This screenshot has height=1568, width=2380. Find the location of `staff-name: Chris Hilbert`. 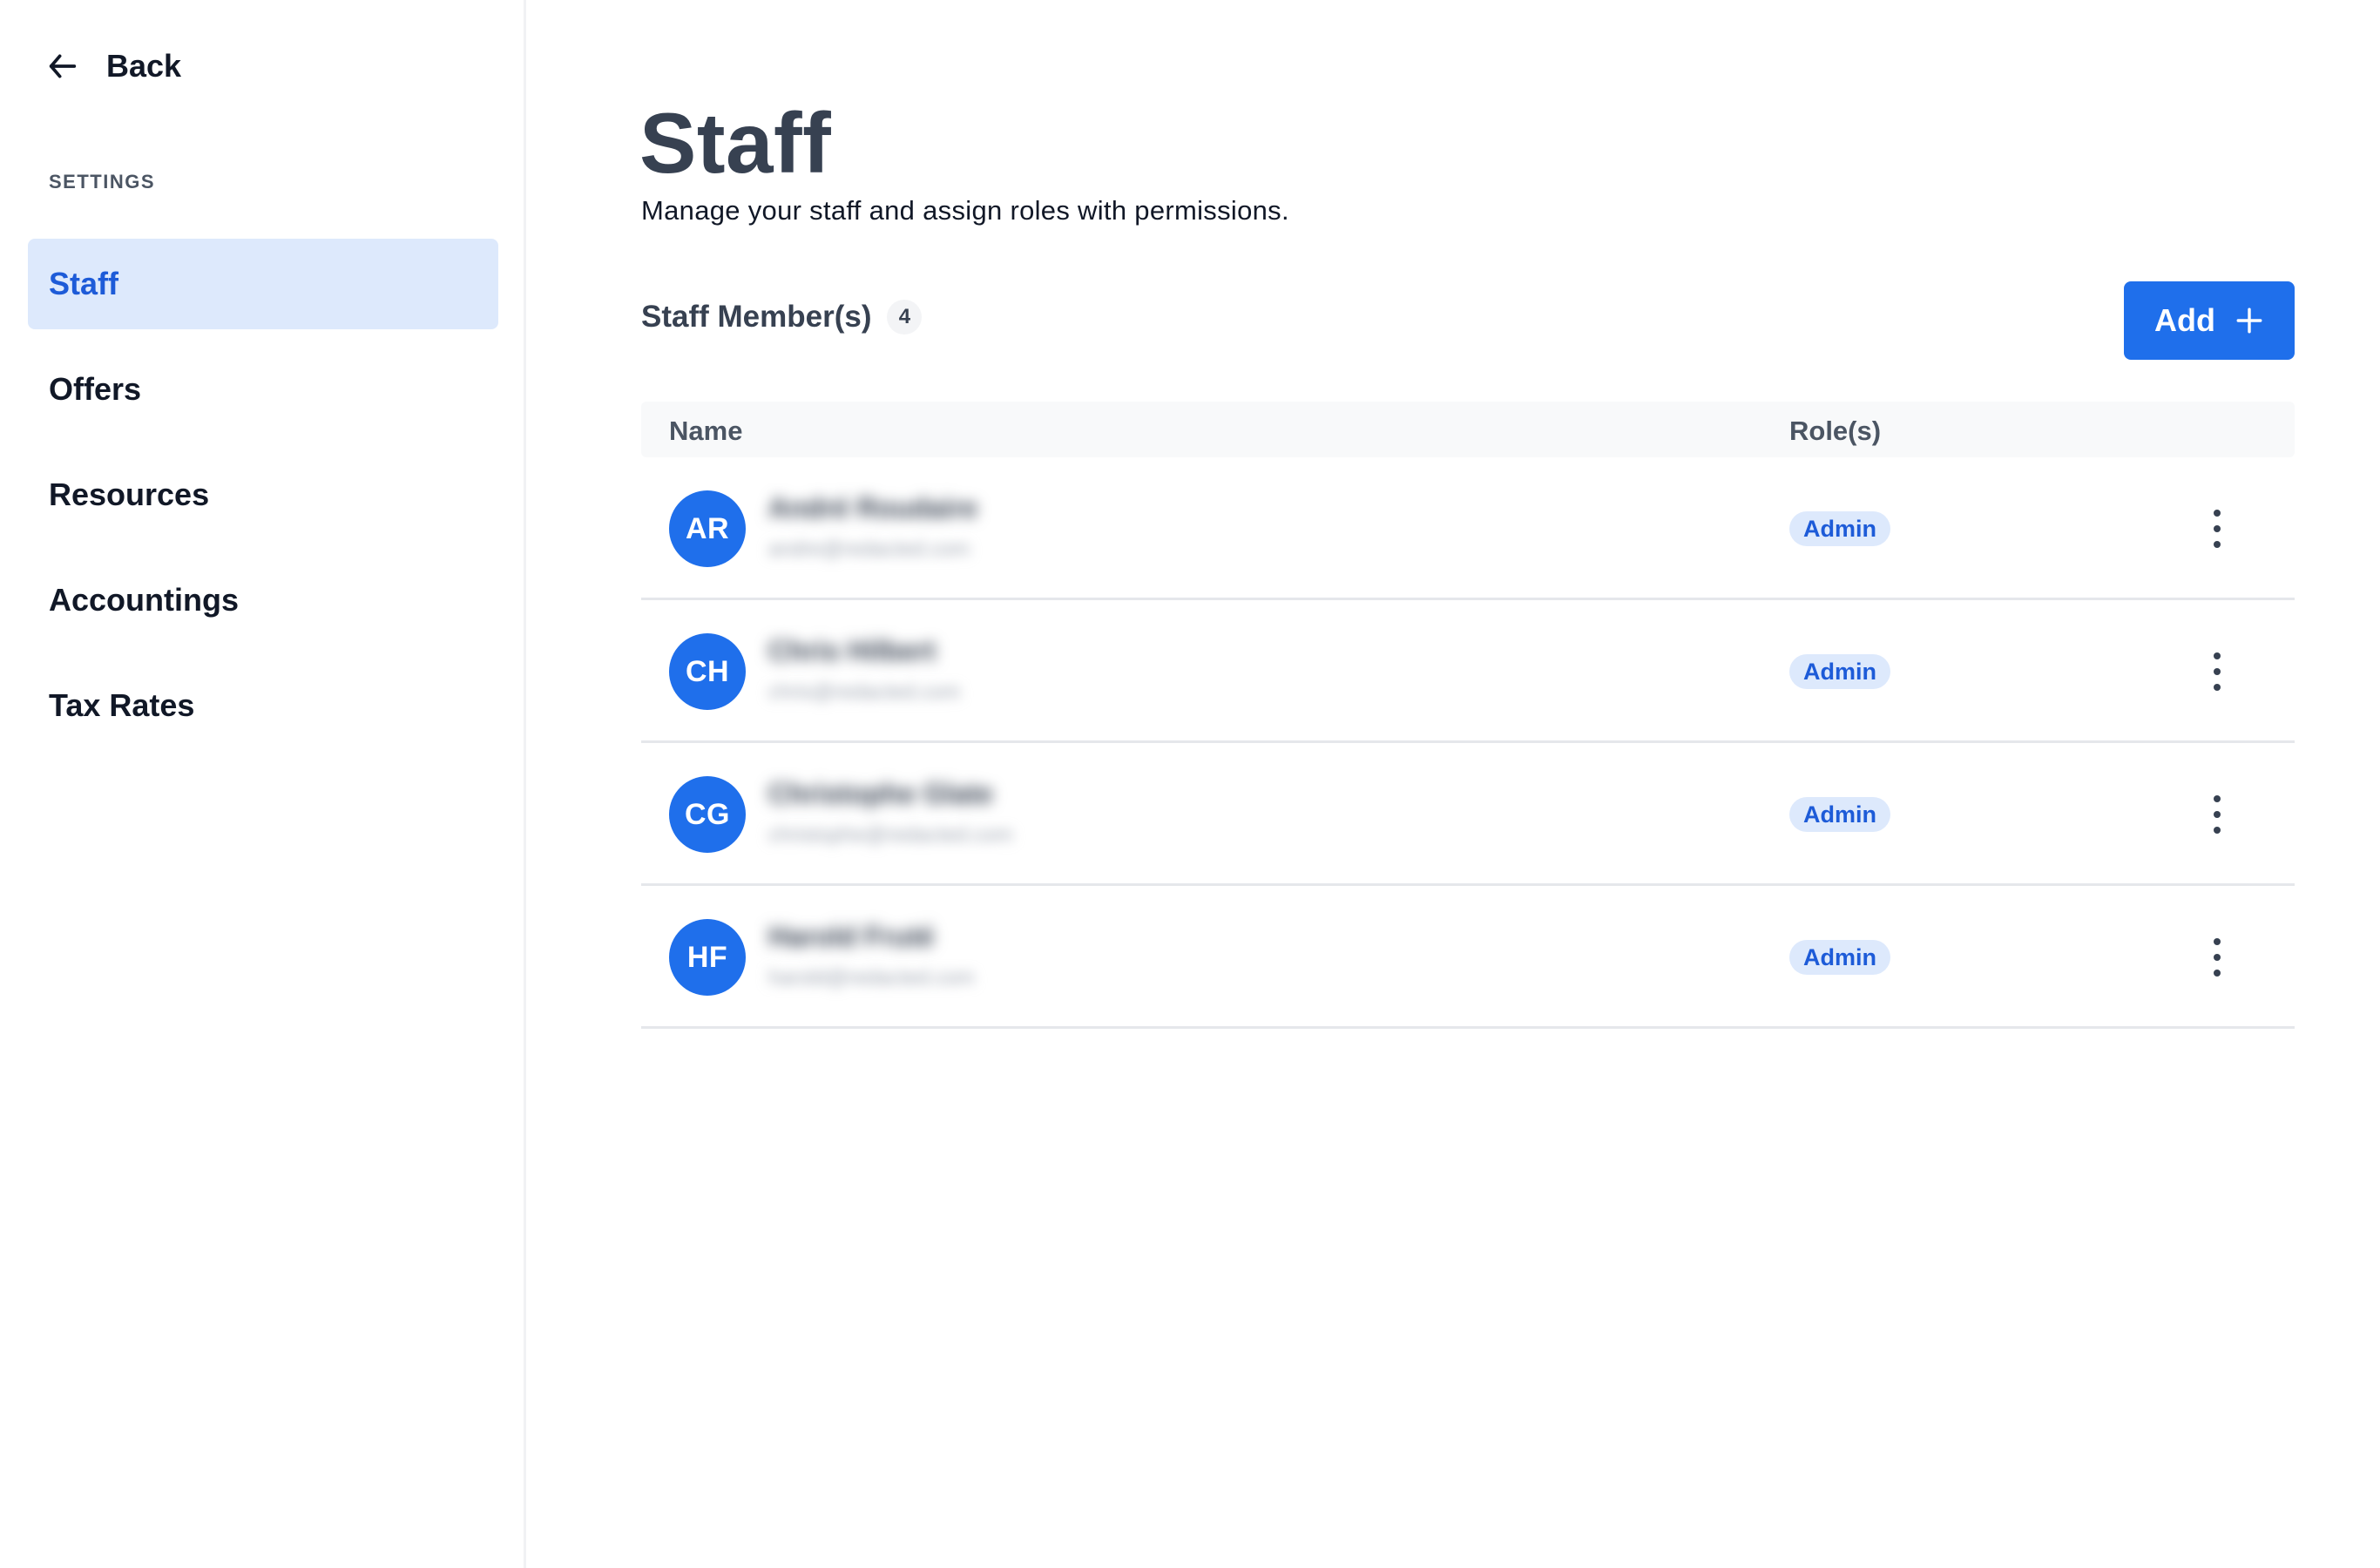

staff-name: Chris Hilbert is located at coordinates (852, 650).